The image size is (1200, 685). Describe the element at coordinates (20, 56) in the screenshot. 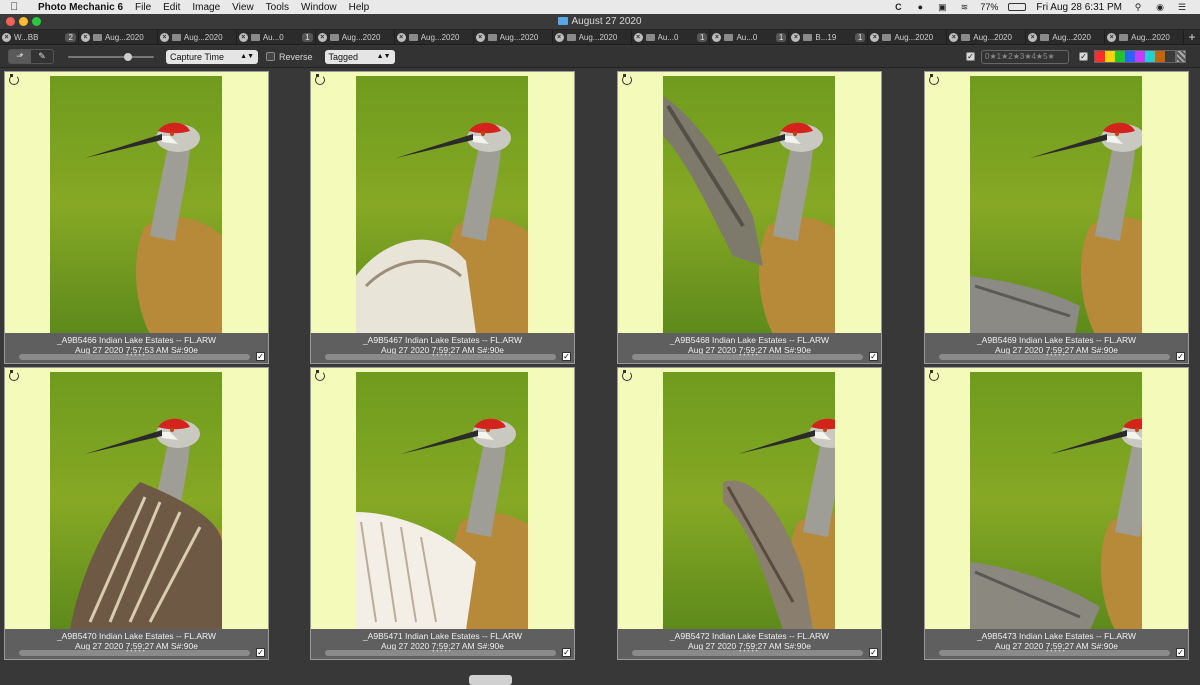

I see `pointer-tool-icon: ⬏` at that location.